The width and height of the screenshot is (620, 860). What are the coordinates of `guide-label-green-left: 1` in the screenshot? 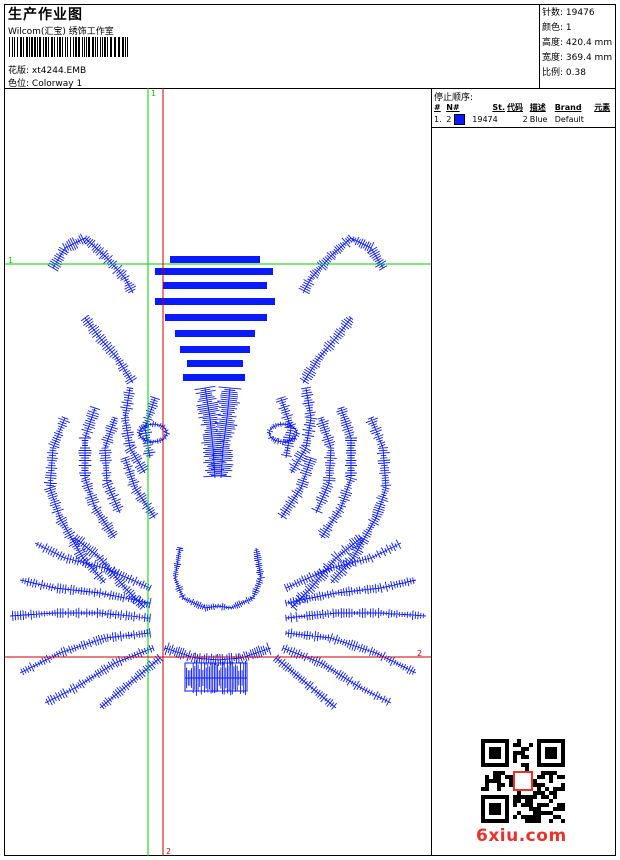 It's located at (10, 260).